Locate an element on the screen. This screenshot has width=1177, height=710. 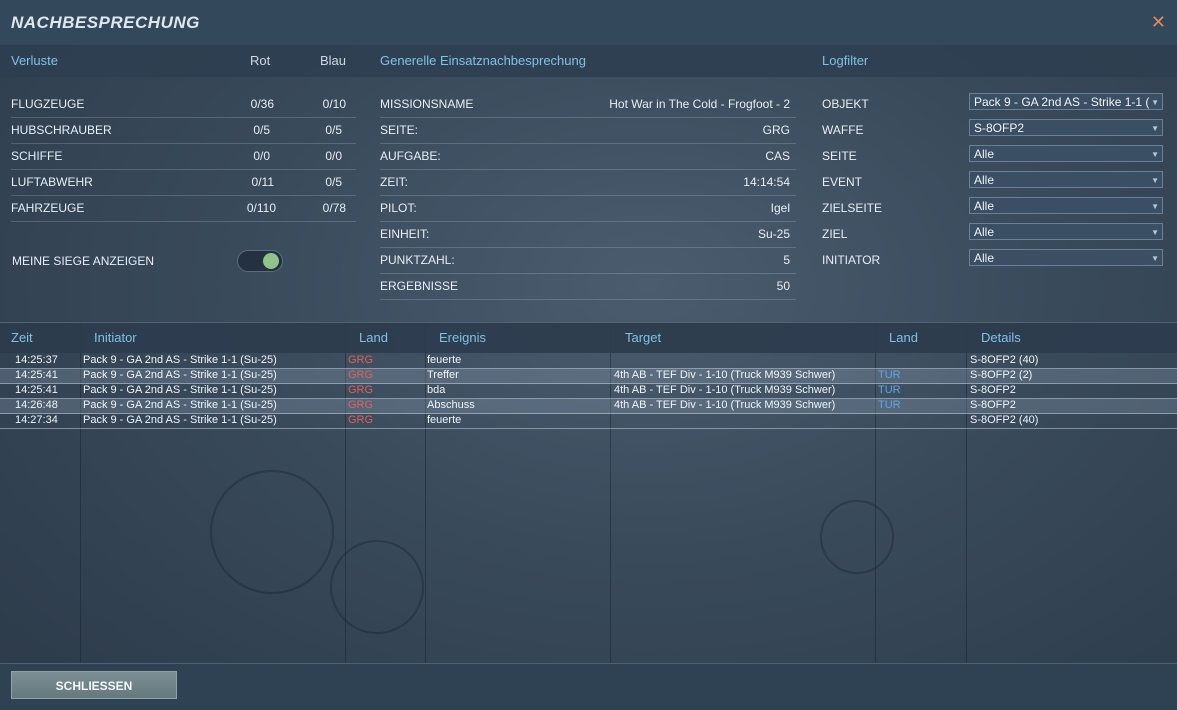
section-header-bar is located at coordinates (588, 61).